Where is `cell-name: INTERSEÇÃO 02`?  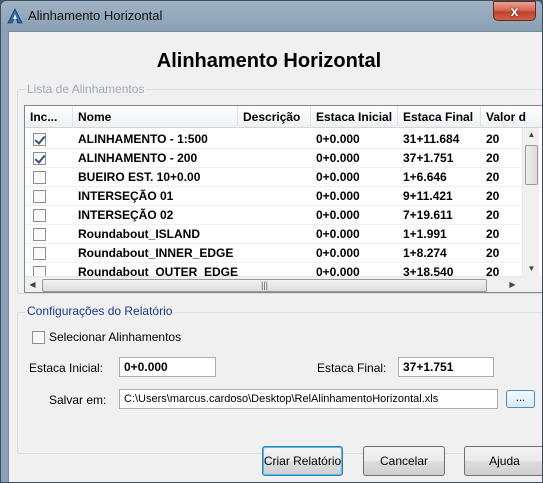
cell-name: INTERSEÇÃO 02 is located at coordinates (126, 215).